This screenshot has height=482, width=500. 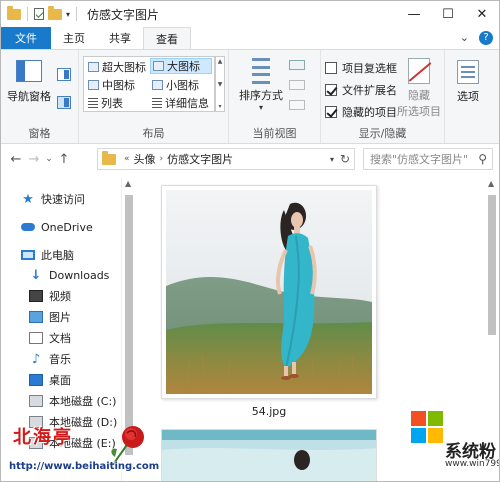 I want to click on chevron-down-icon: ▼, so click(x=220, y=84).